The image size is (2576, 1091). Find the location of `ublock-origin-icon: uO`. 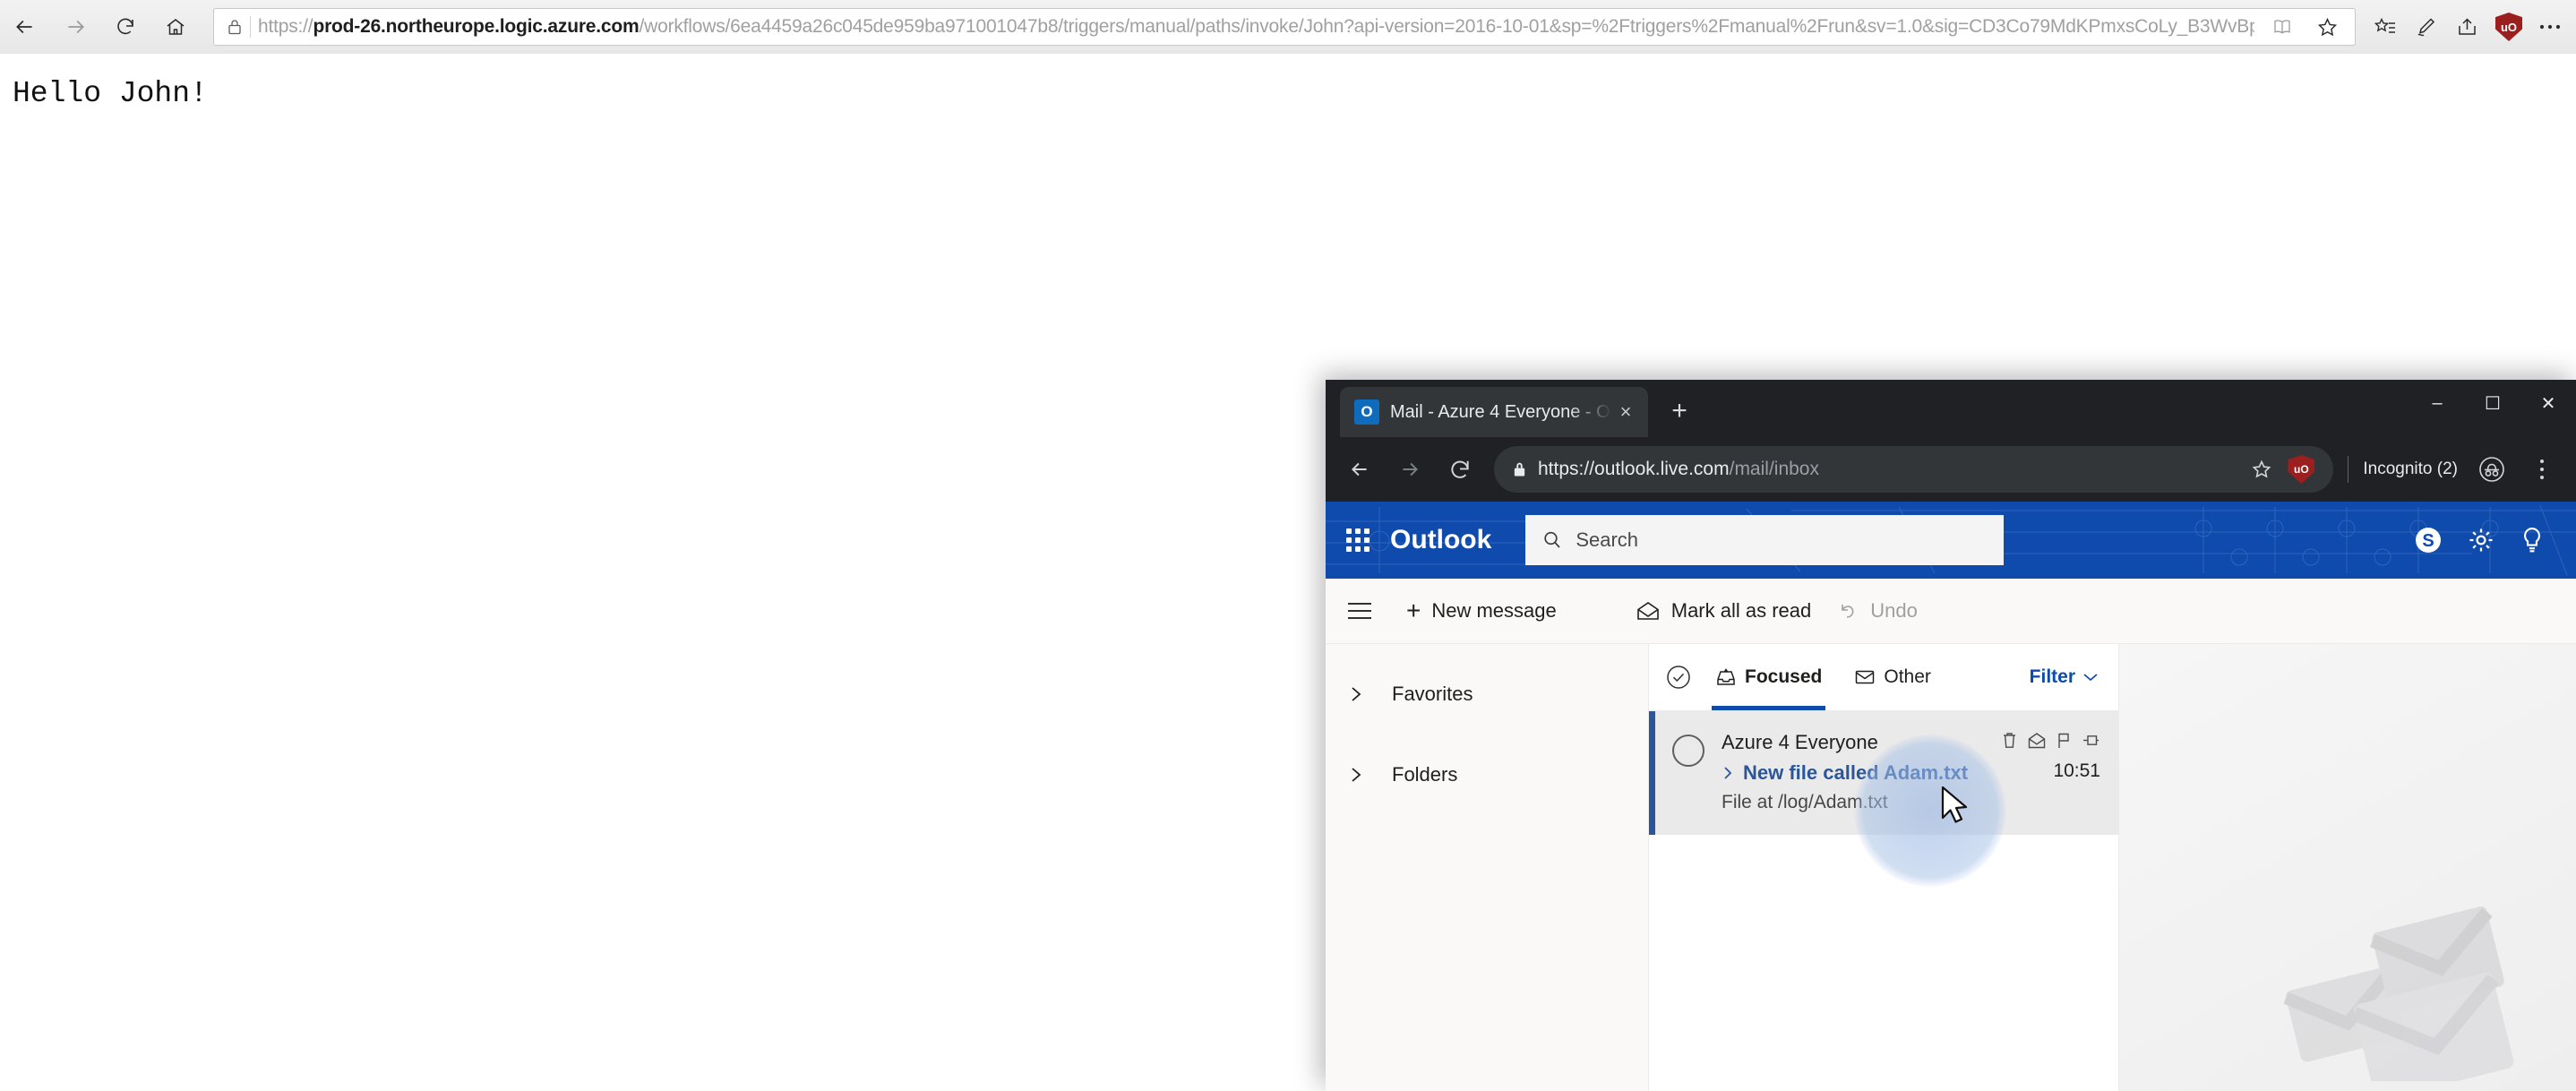

ublock-origin-icon: uO is located at coordinates (2508, 26).